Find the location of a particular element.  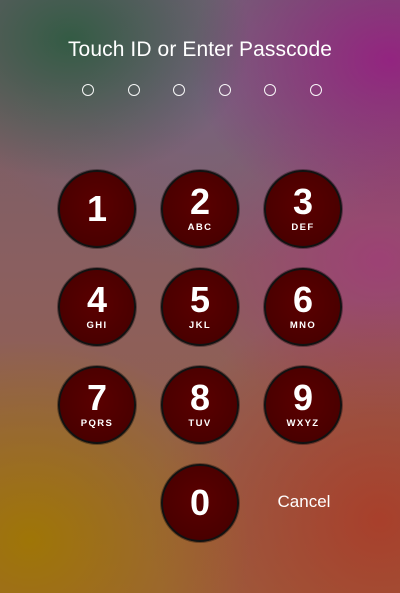

key-6: 6 MNO is located at coordinates (303, 307).